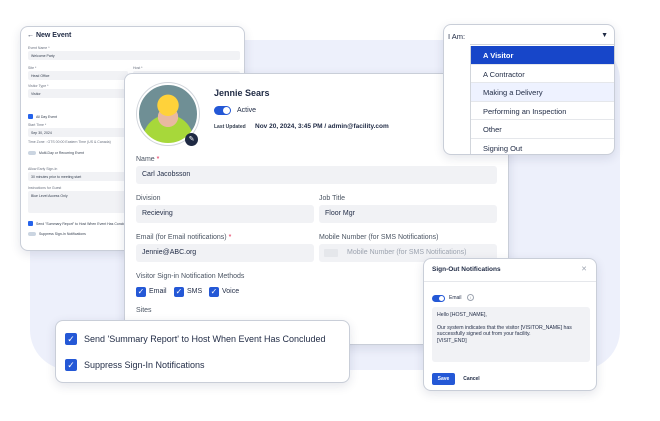 The image size is (660, 421). What do you see at coordinates (408, 214) in the screenshot?
I see `job-title-input: Floor Mgr` at bounding box center [408, 214].